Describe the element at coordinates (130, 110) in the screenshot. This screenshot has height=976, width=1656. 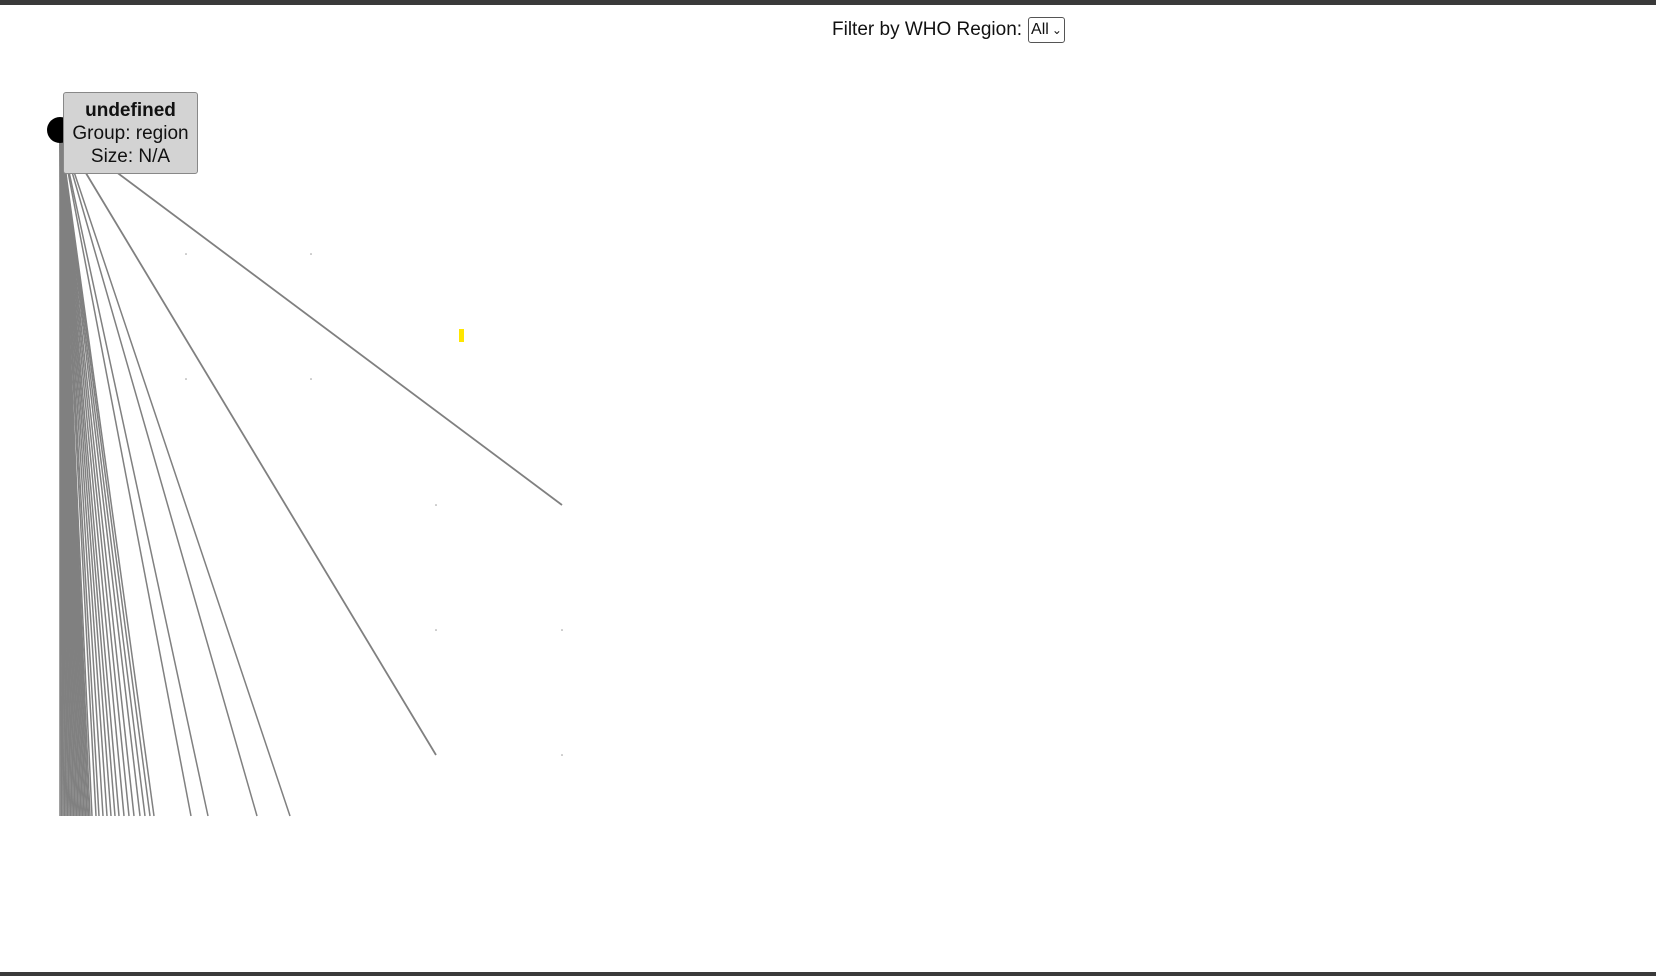
I see `tooltip-title: undefined` at that location.